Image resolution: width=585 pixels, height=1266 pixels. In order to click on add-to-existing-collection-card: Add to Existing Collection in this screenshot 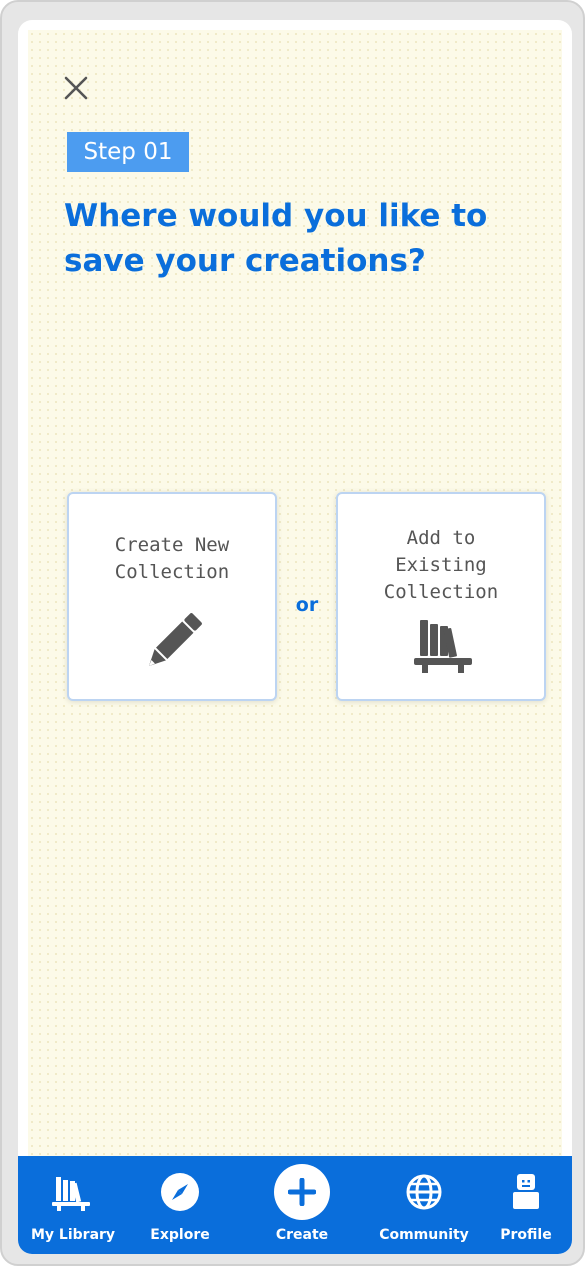, I will do `click(441, 596)`.